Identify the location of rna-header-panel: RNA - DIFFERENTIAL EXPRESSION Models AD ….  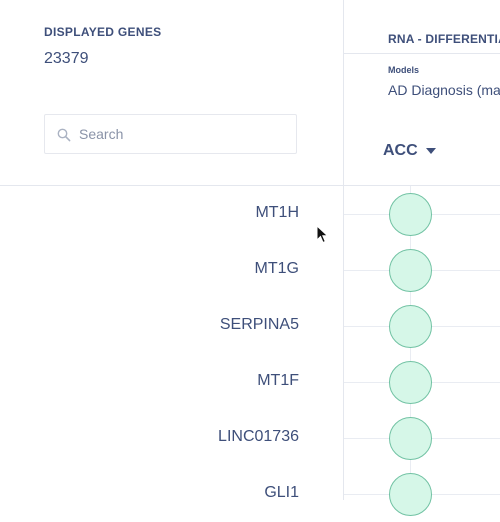
(422, 92).